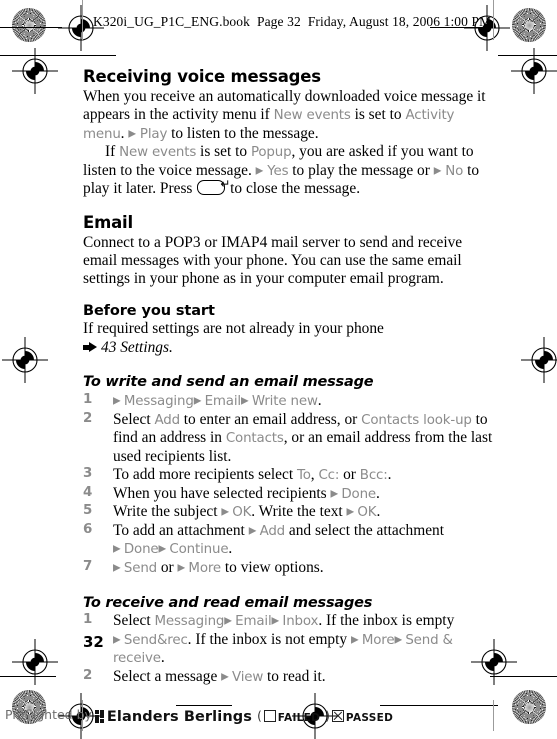  What do you see at coordinates (527, 55) in the screenshot?
I see `trim-rule-upper-right` at bounding box center [527, 55].